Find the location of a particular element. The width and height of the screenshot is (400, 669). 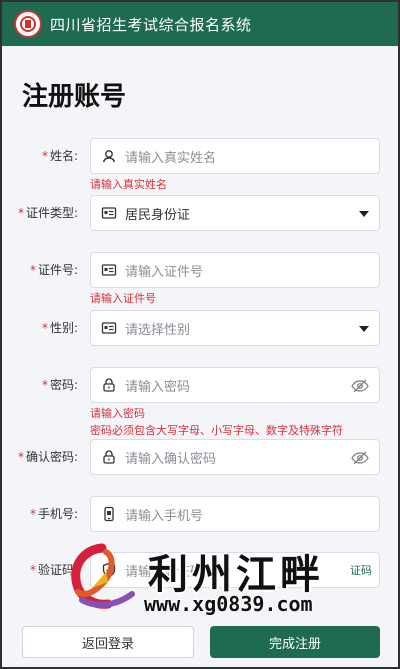

password-error: 请输入密码 is located at coordinates (117, 413).